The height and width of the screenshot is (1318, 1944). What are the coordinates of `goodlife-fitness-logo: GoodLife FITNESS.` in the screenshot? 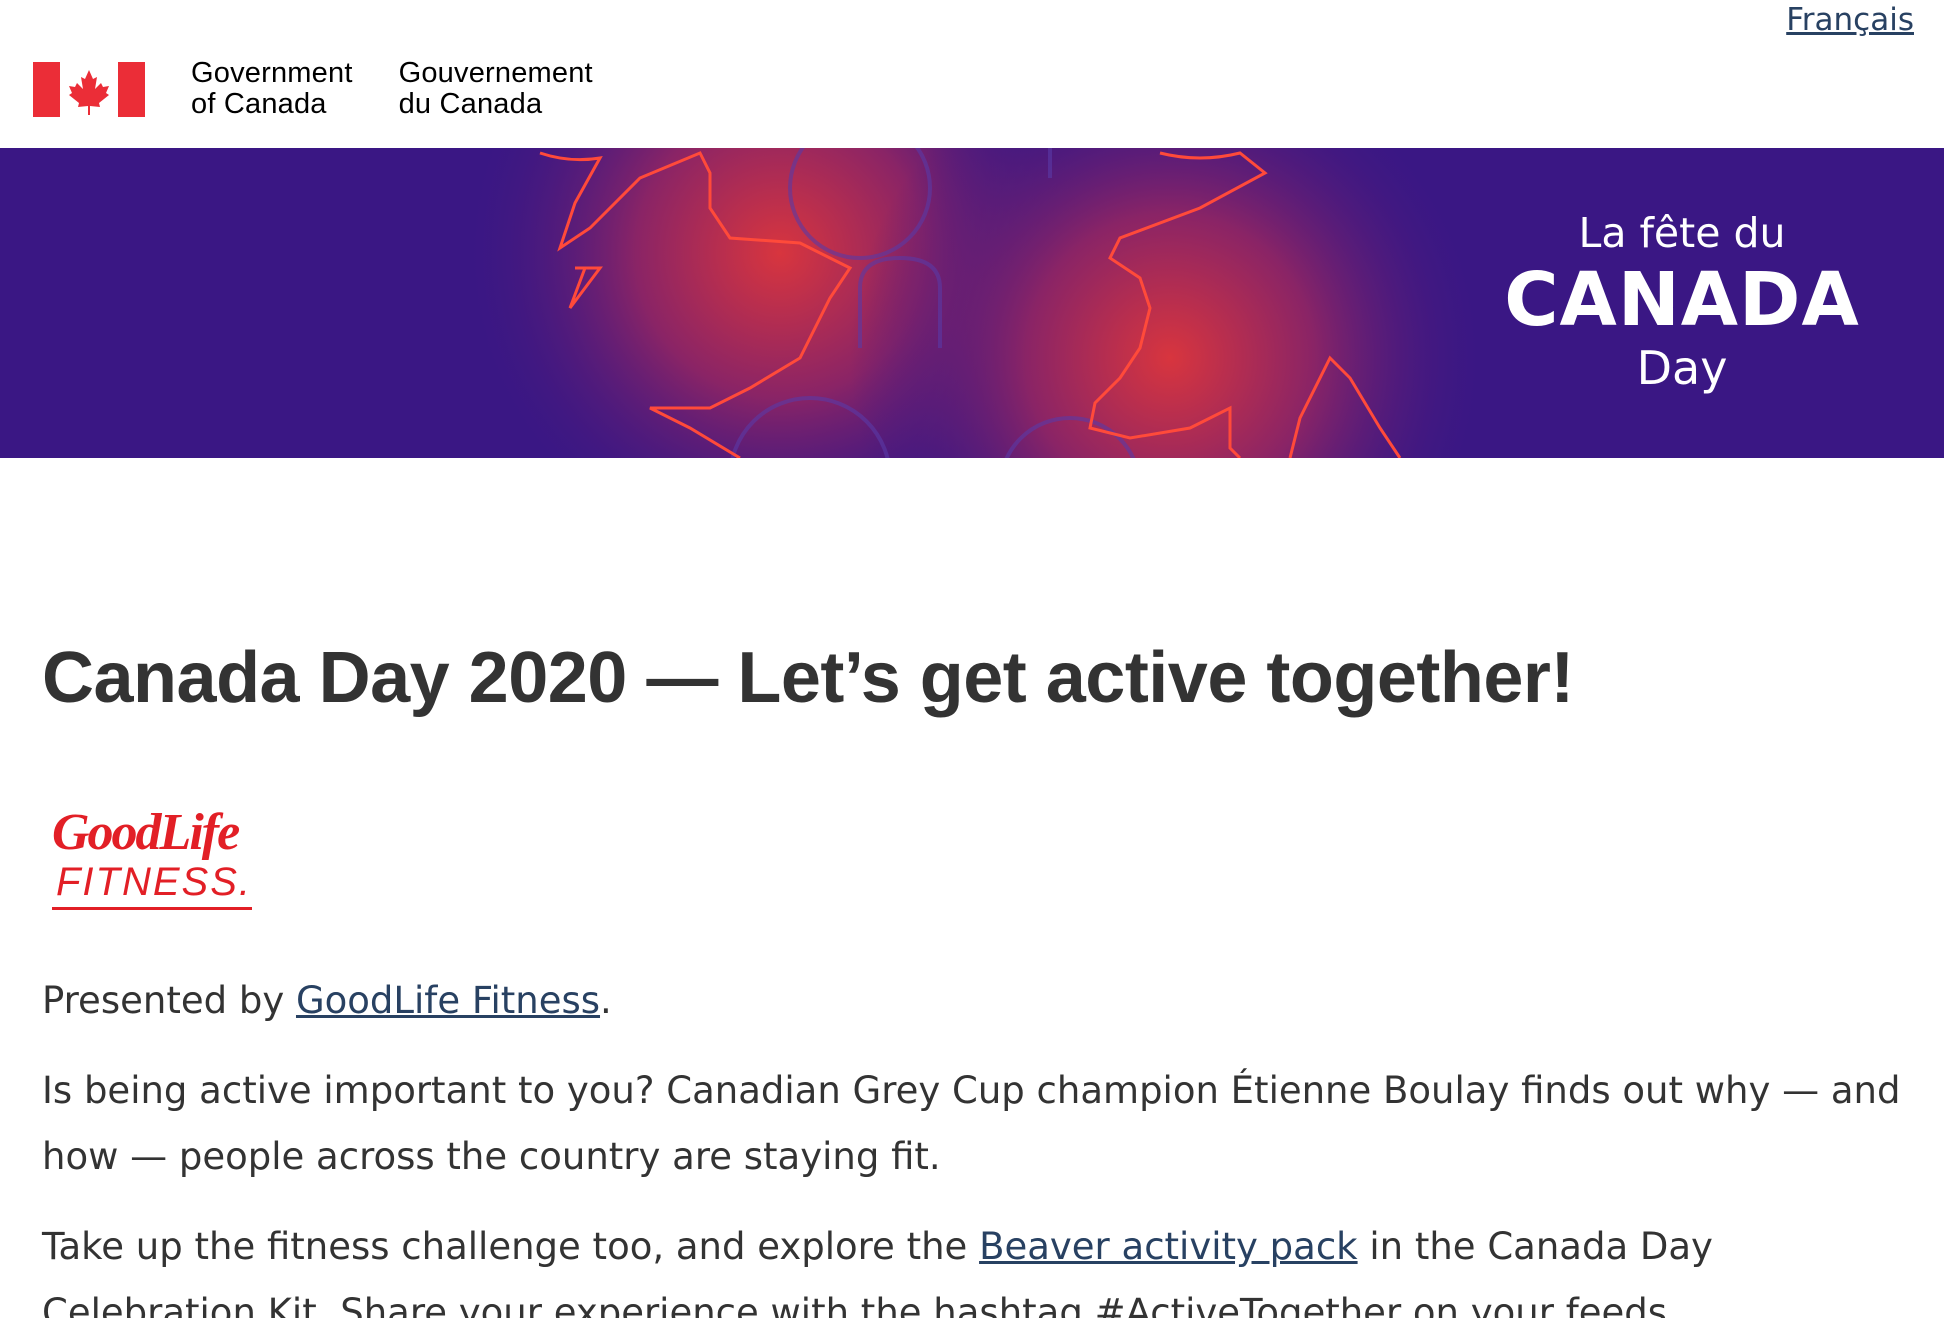 It's located at (152, 861).